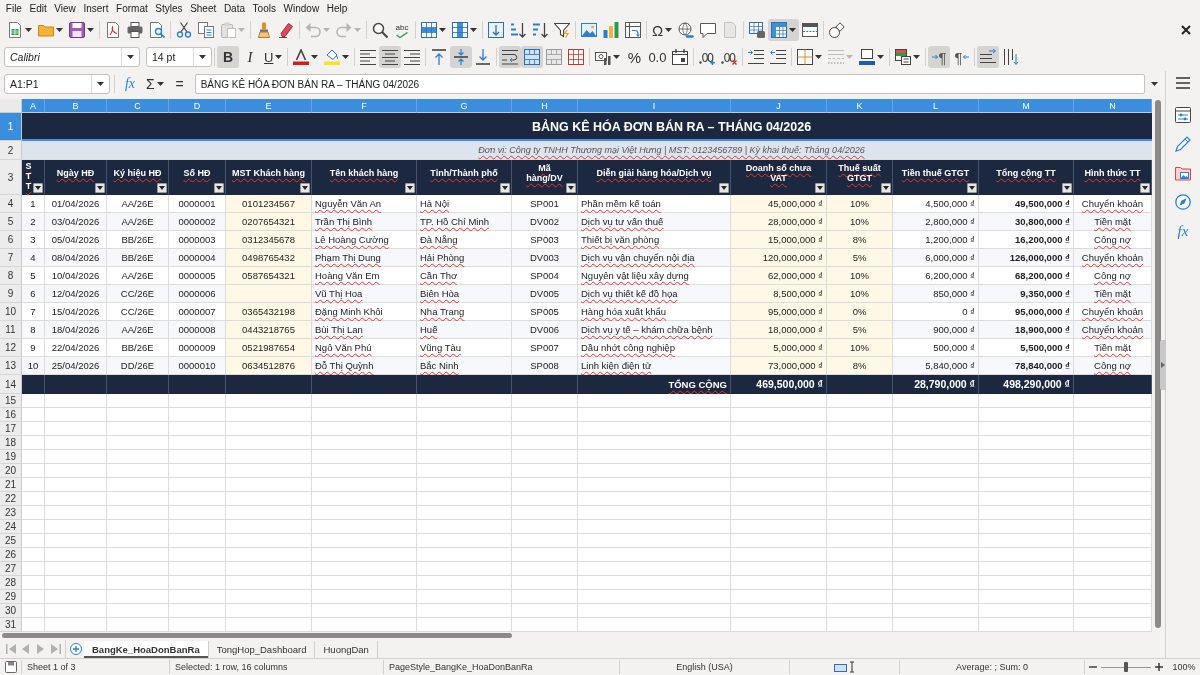 The height and width of the screenshot is (675, 1200). I want to click on row-header: 18, so click(11, 443).